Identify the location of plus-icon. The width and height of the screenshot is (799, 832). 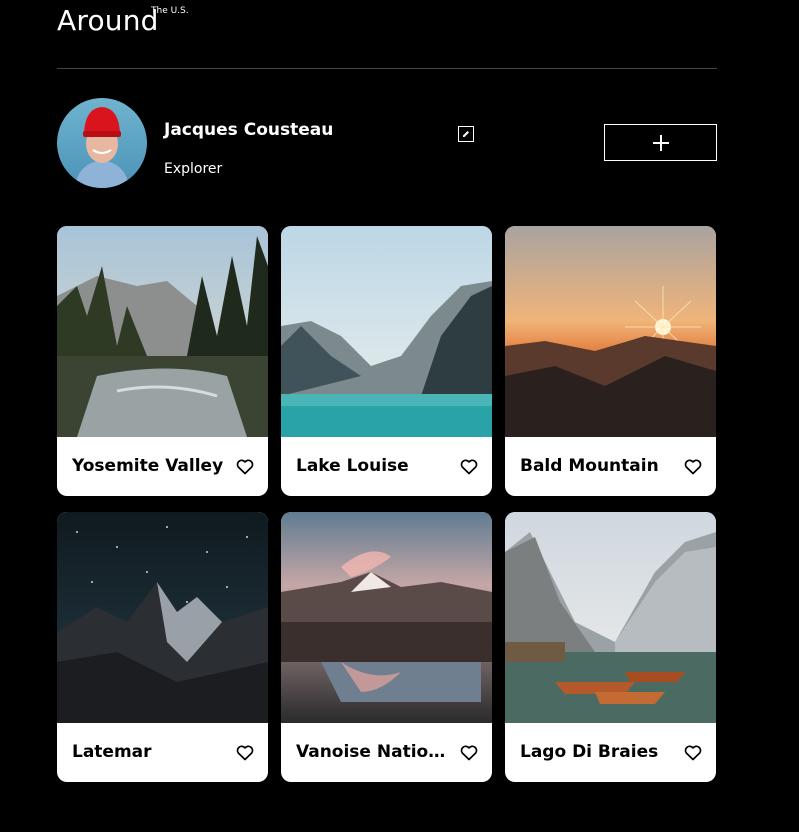
(660, 142).